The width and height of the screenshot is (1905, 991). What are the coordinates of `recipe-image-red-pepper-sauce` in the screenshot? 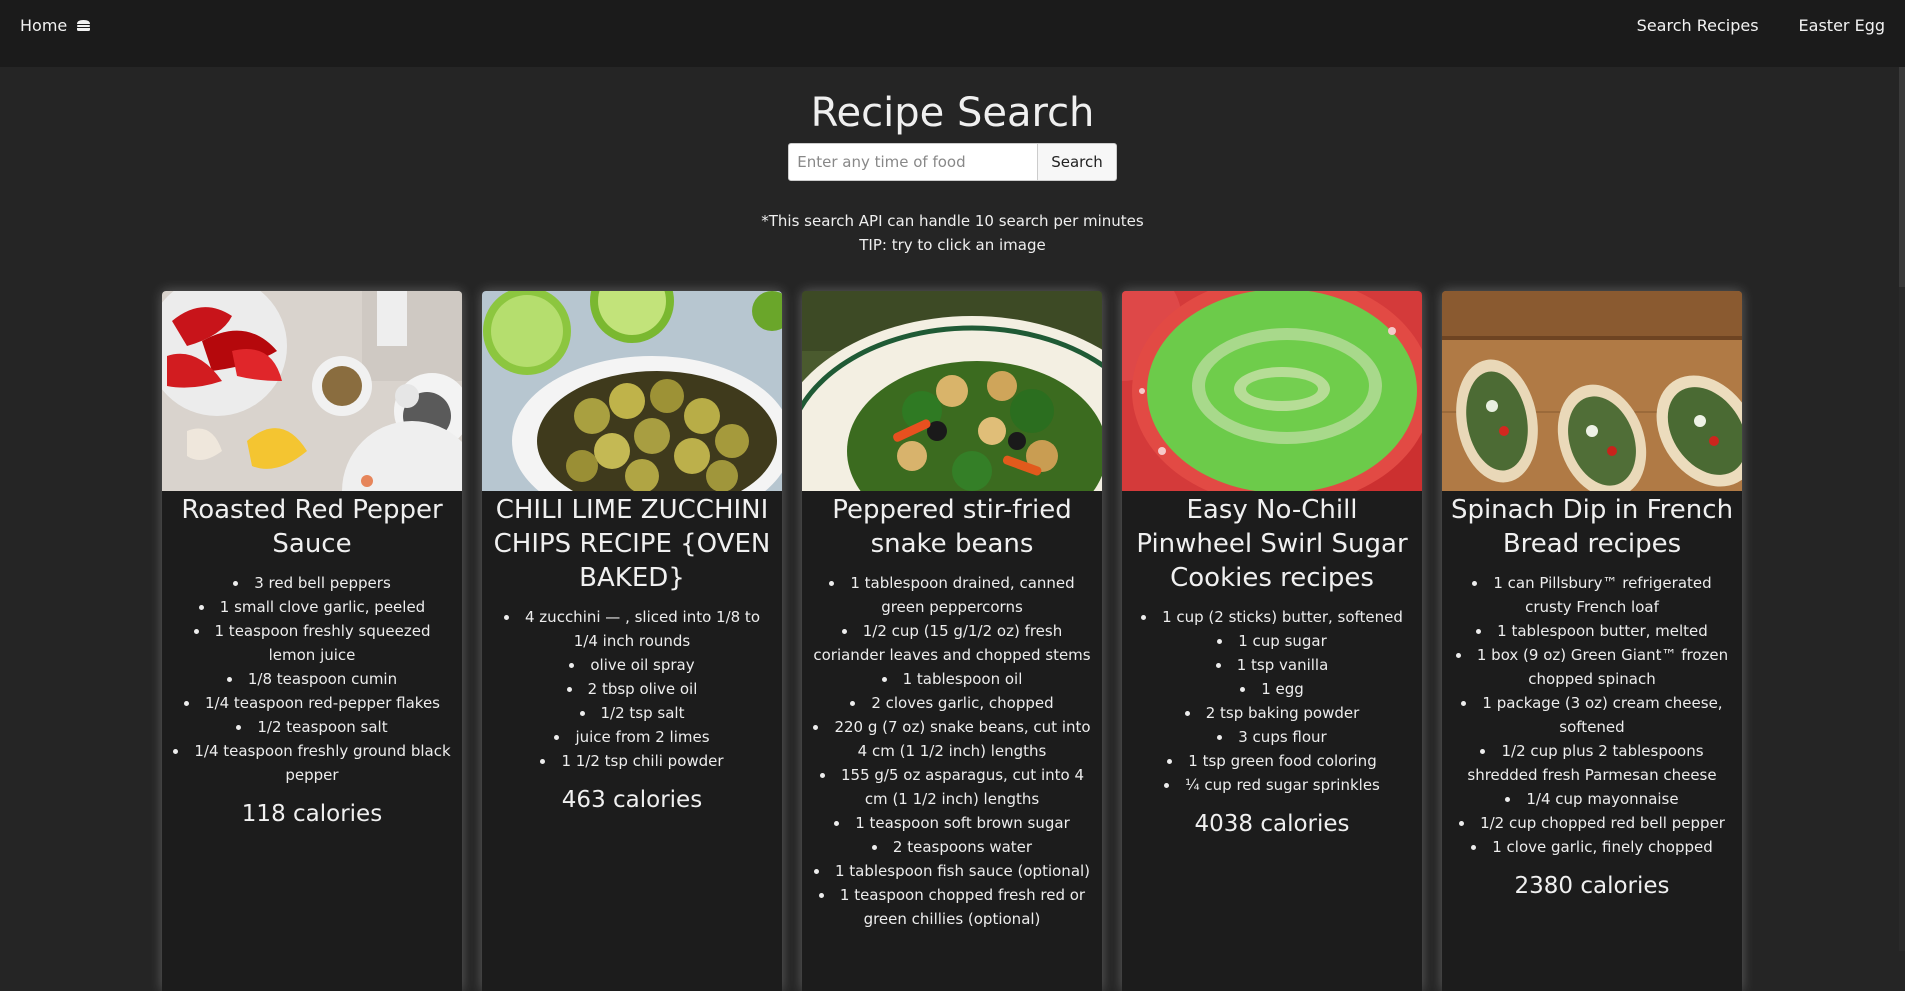 It's located at (312, 391).